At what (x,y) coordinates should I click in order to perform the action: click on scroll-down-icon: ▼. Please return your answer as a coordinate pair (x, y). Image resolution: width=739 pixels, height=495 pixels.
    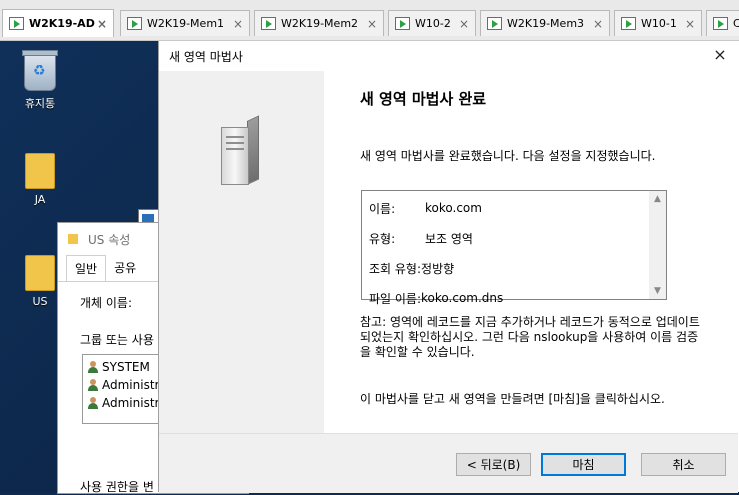
    Looking at the image, I should click on (657, 291).